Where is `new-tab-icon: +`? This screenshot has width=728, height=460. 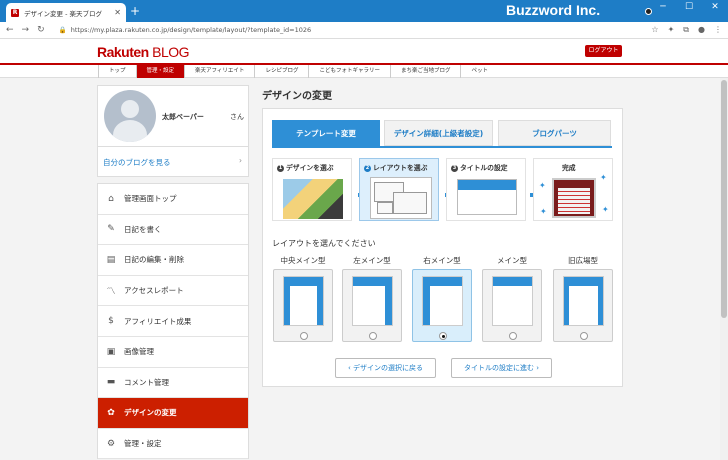
new-tab-icon: + is located at coordinates (135, 11).